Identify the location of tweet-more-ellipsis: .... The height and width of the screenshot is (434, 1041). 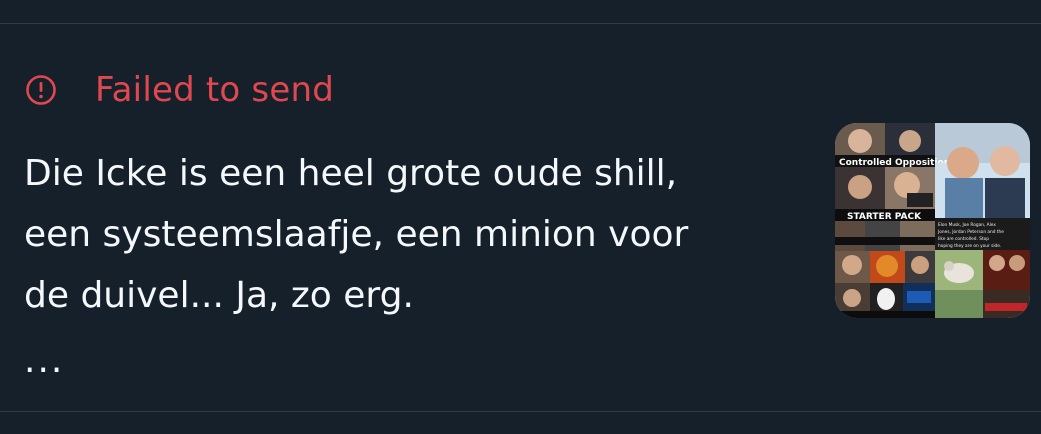
(44, 360).